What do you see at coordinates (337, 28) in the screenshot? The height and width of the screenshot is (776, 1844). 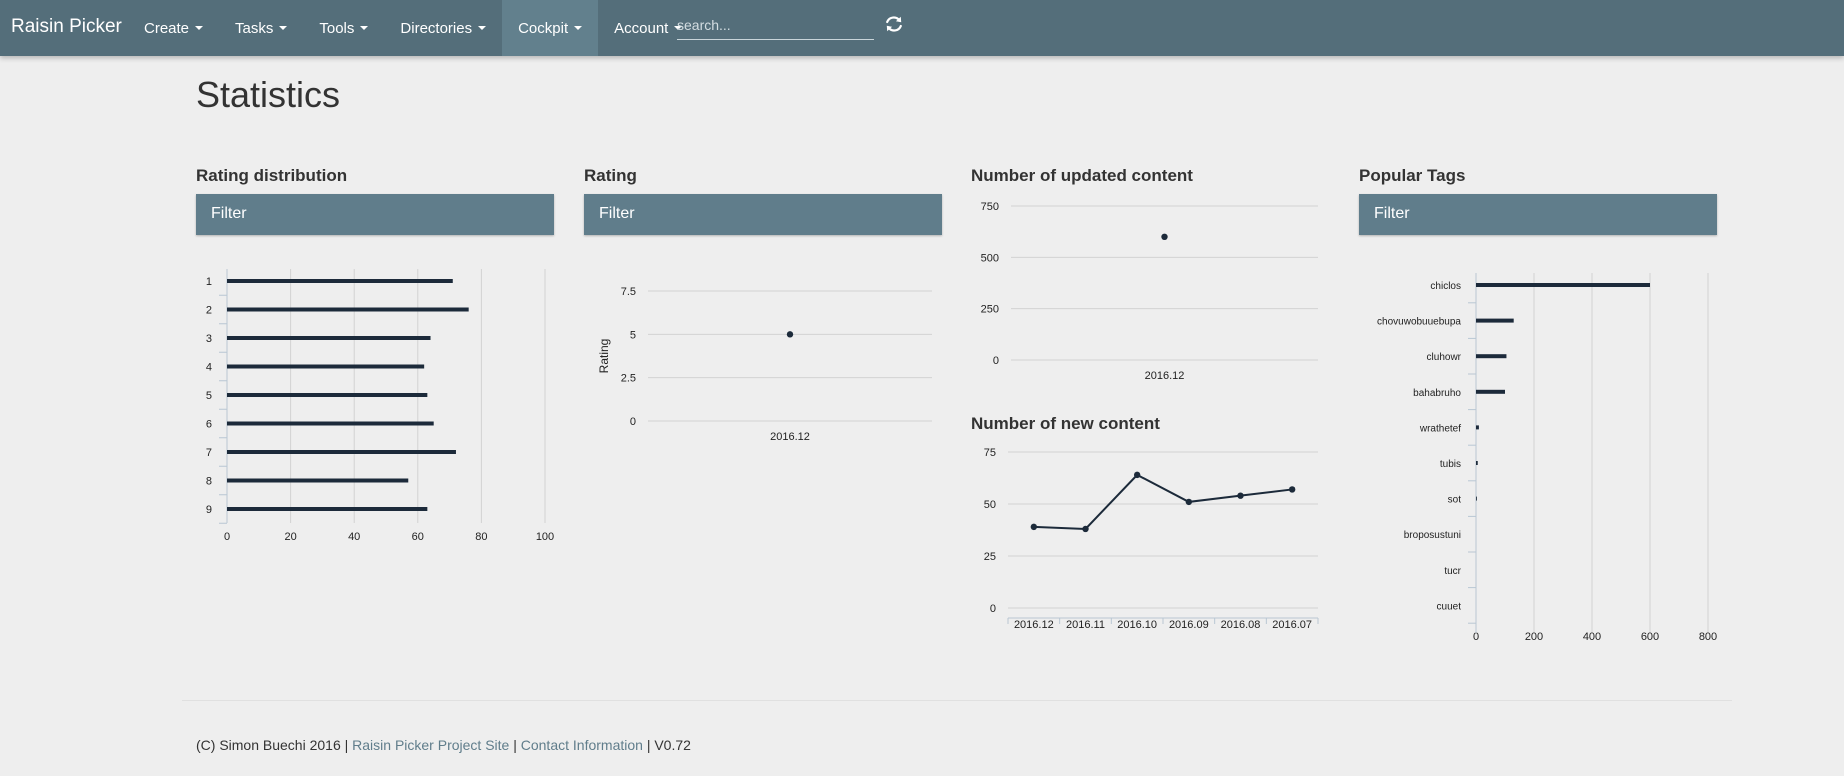 I see `nav-tools-label: Tools` at bounding box center [337, 28].